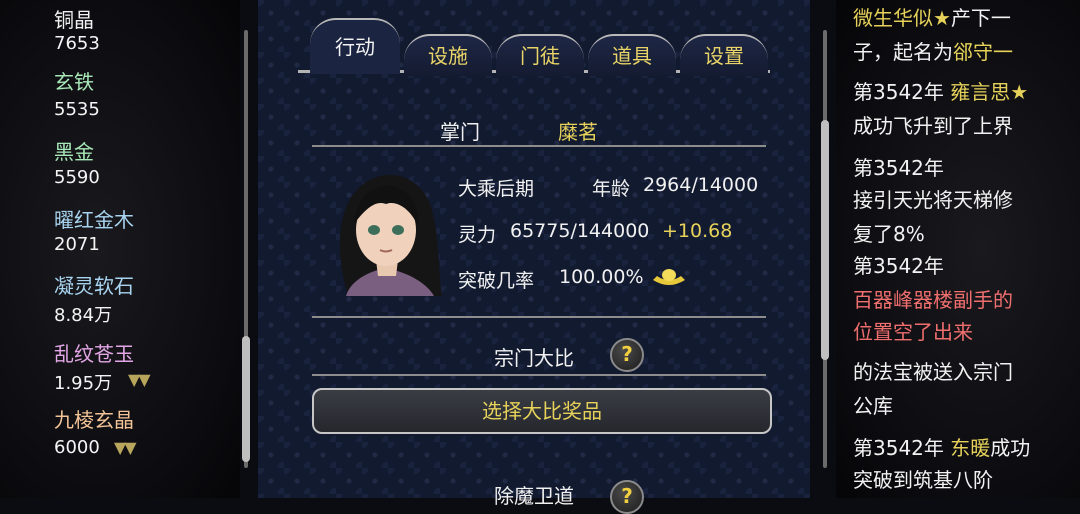 This screenshot has height=514, width=1080. What do you see at coordinates (94, 220) in the screenshot?
I see `resource-name: 曜红金木` at bounding box center [94, 220].